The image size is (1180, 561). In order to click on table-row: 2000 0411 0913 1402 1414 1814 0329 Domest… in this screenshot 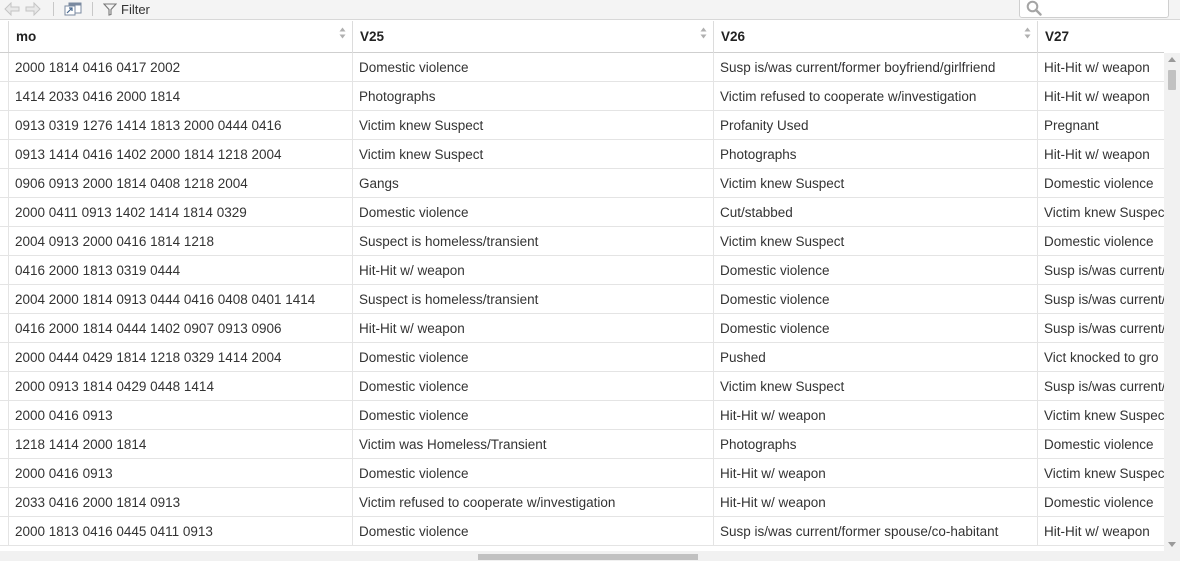, I will do `click(582, 212)`.